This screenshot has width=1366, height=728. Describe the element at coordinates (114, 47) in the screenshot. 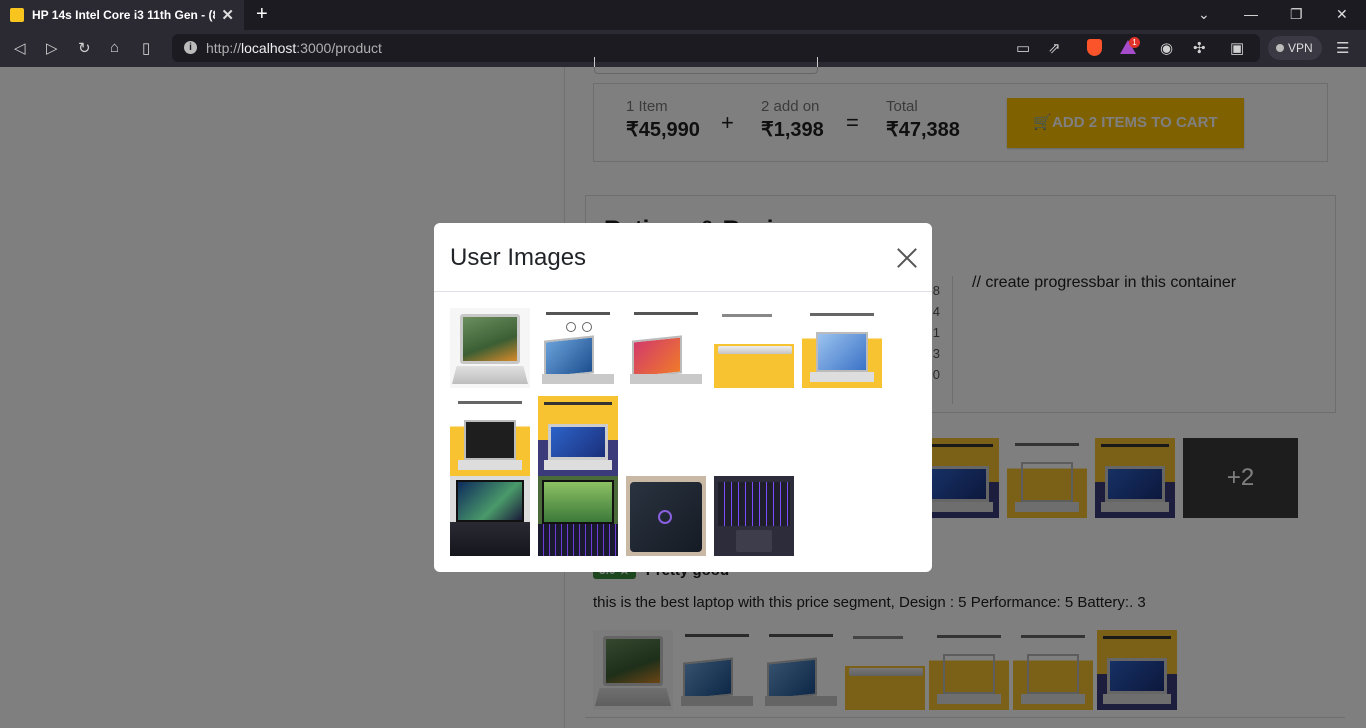

I see `home-icon: ⌂` at that location.